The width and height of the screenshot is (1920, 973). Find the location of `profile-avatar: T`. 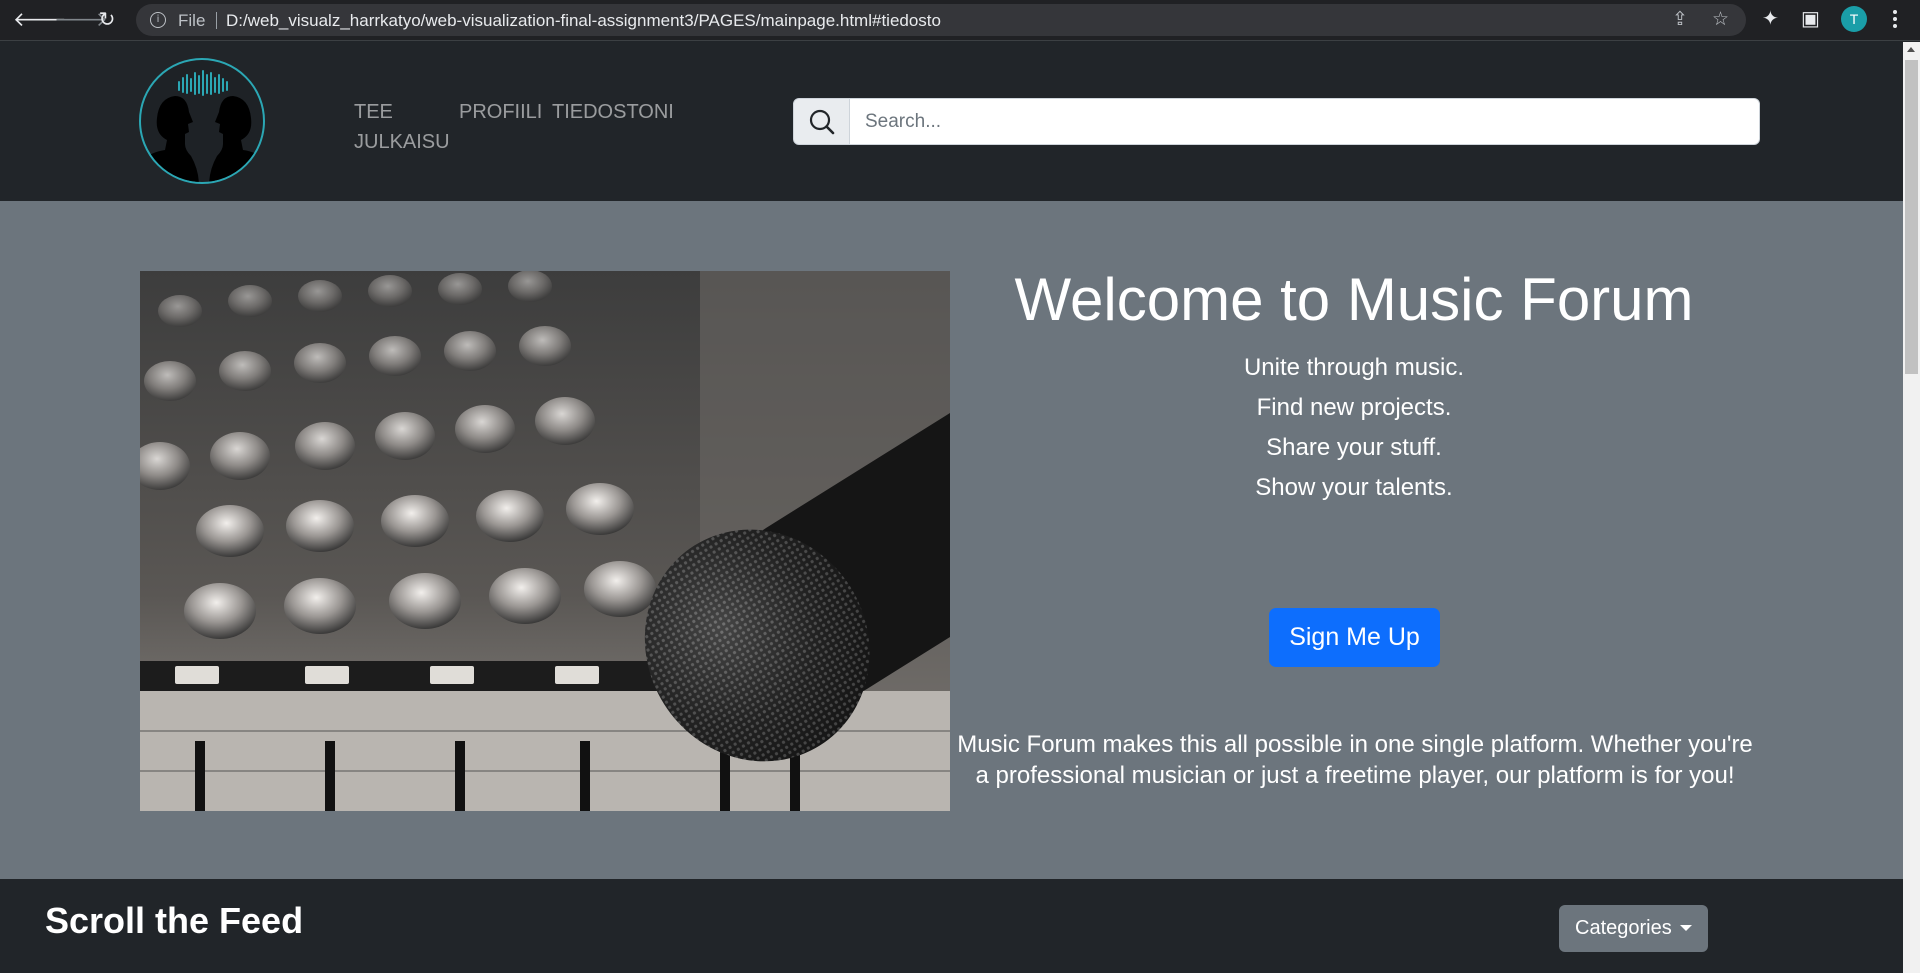

profile-avatar: T is located at coordinates (1854, 19).